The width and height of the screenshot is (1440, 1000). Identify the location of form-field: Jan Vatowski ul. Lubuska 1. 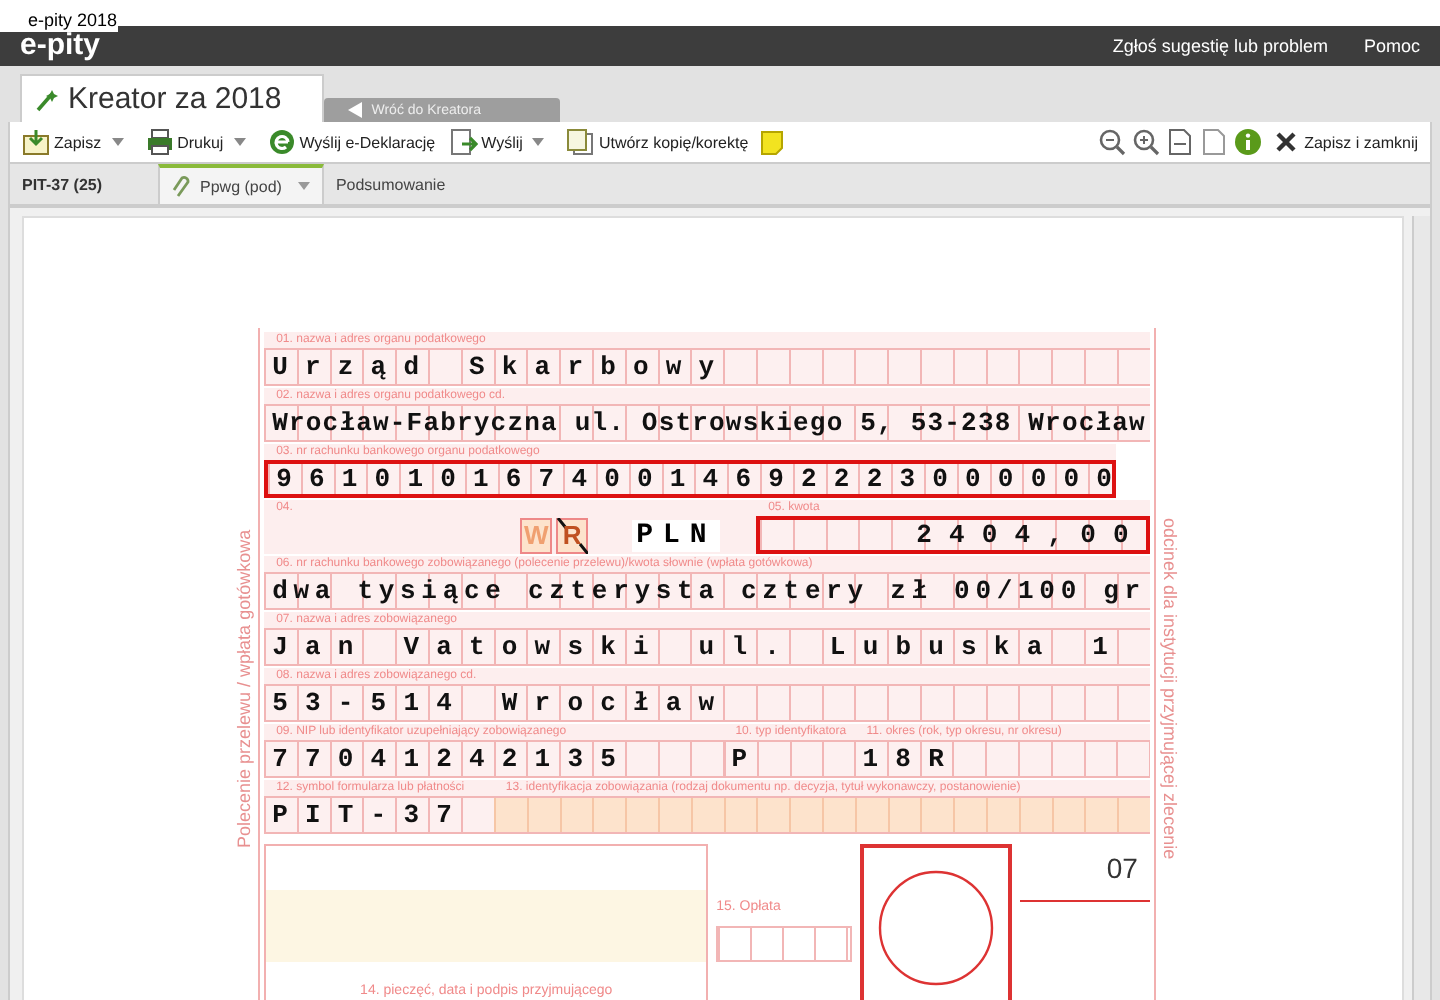
(707, 647).